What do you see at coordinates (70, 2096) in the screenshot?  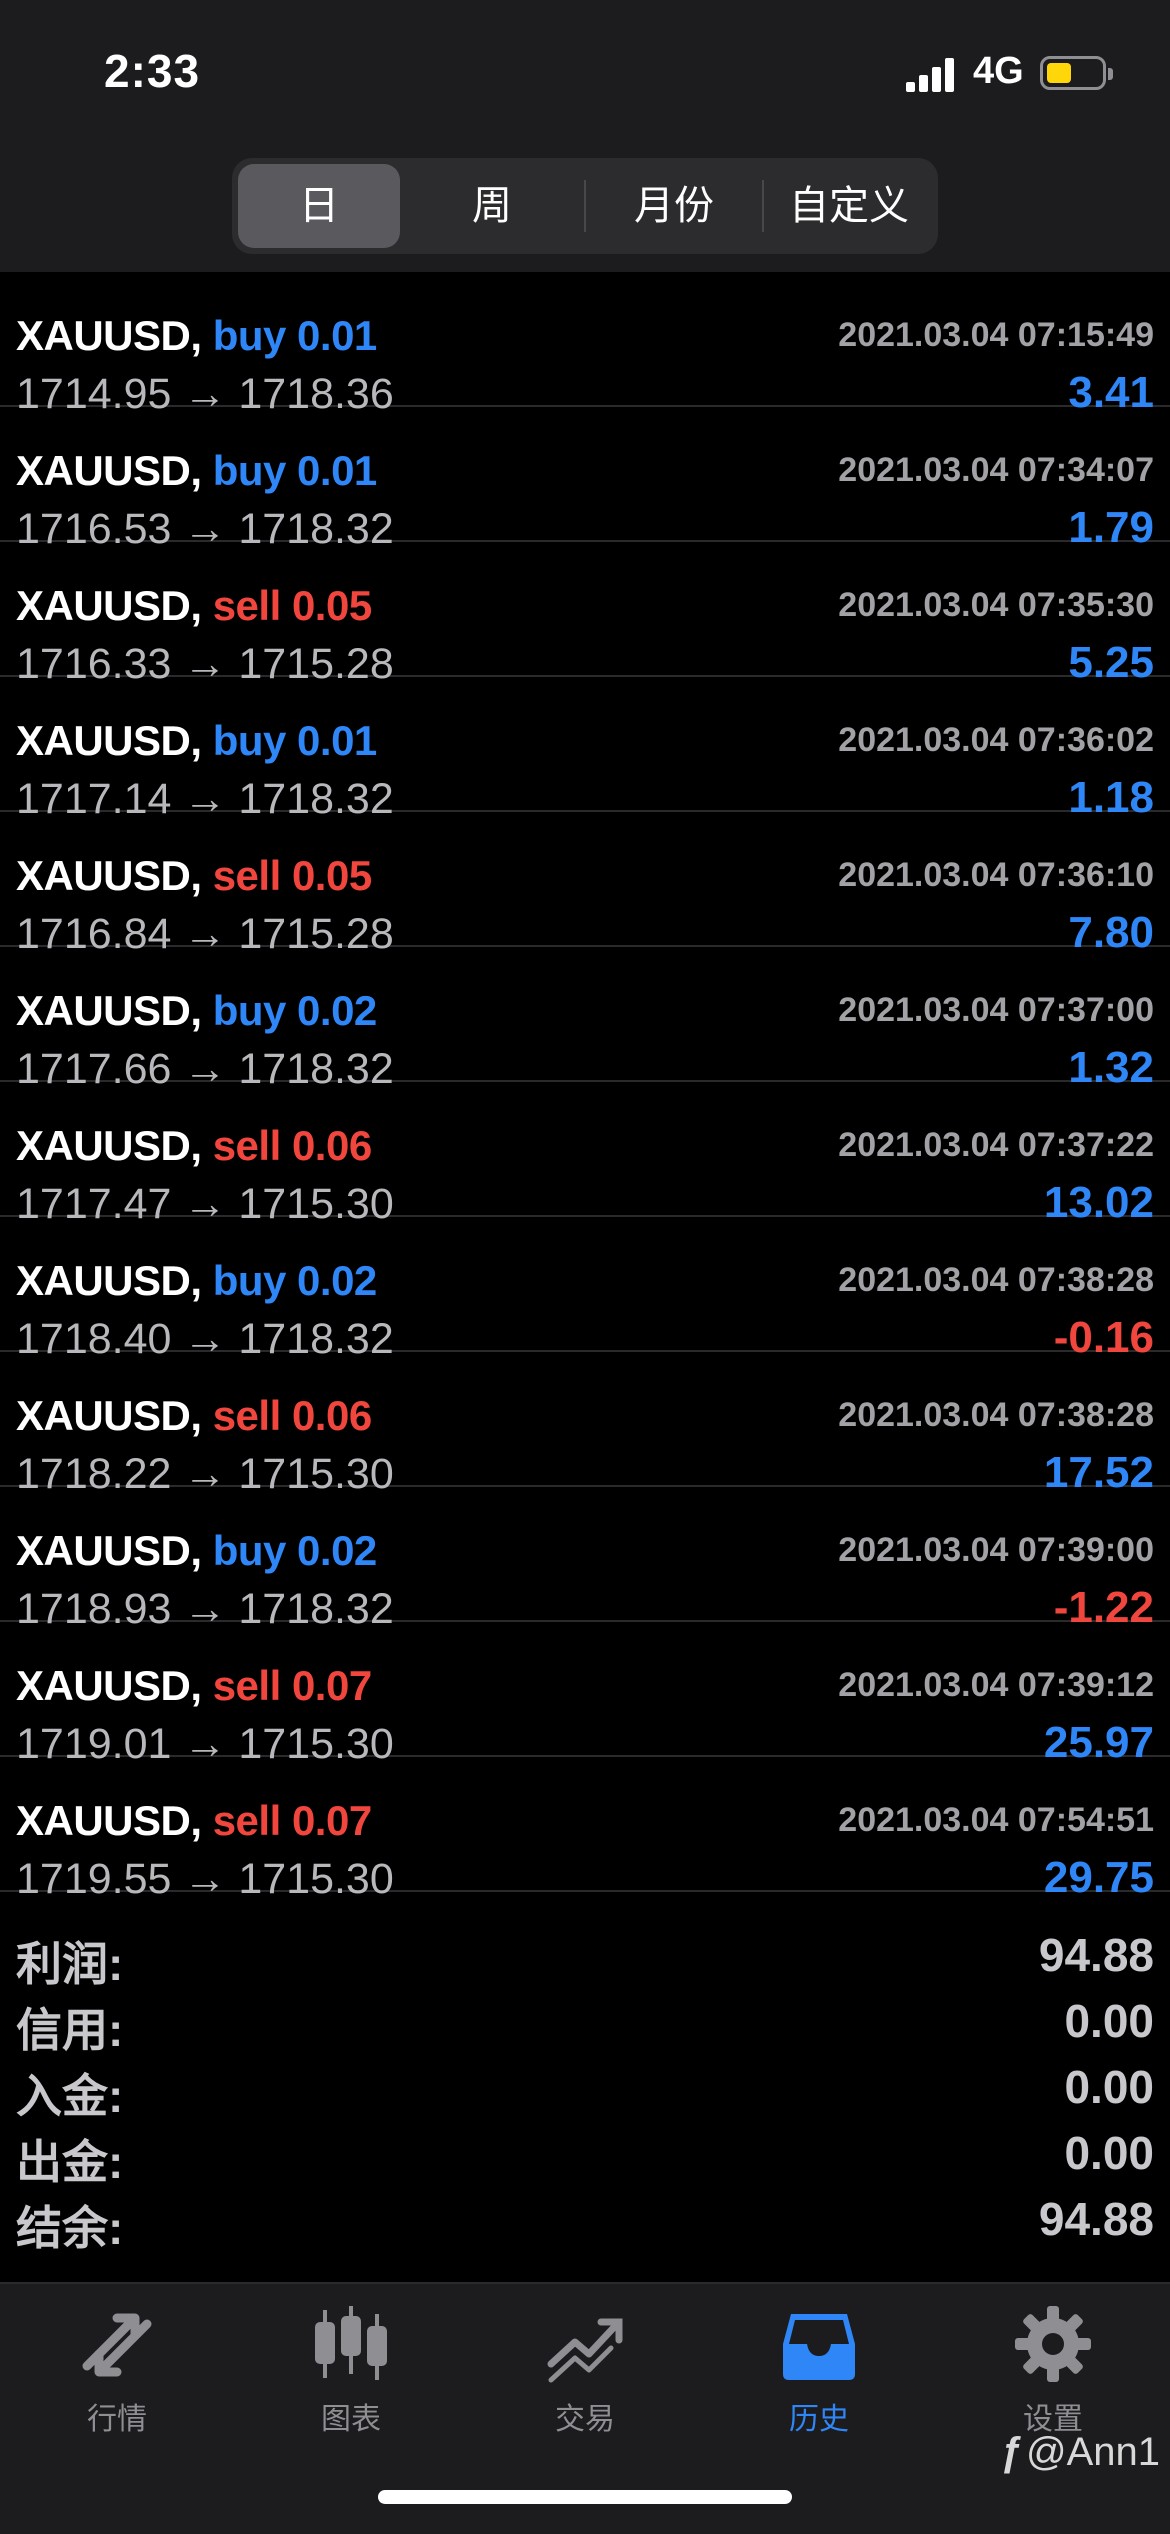 I see `summary-label: 入金:` at bounding box center [70, 2096].